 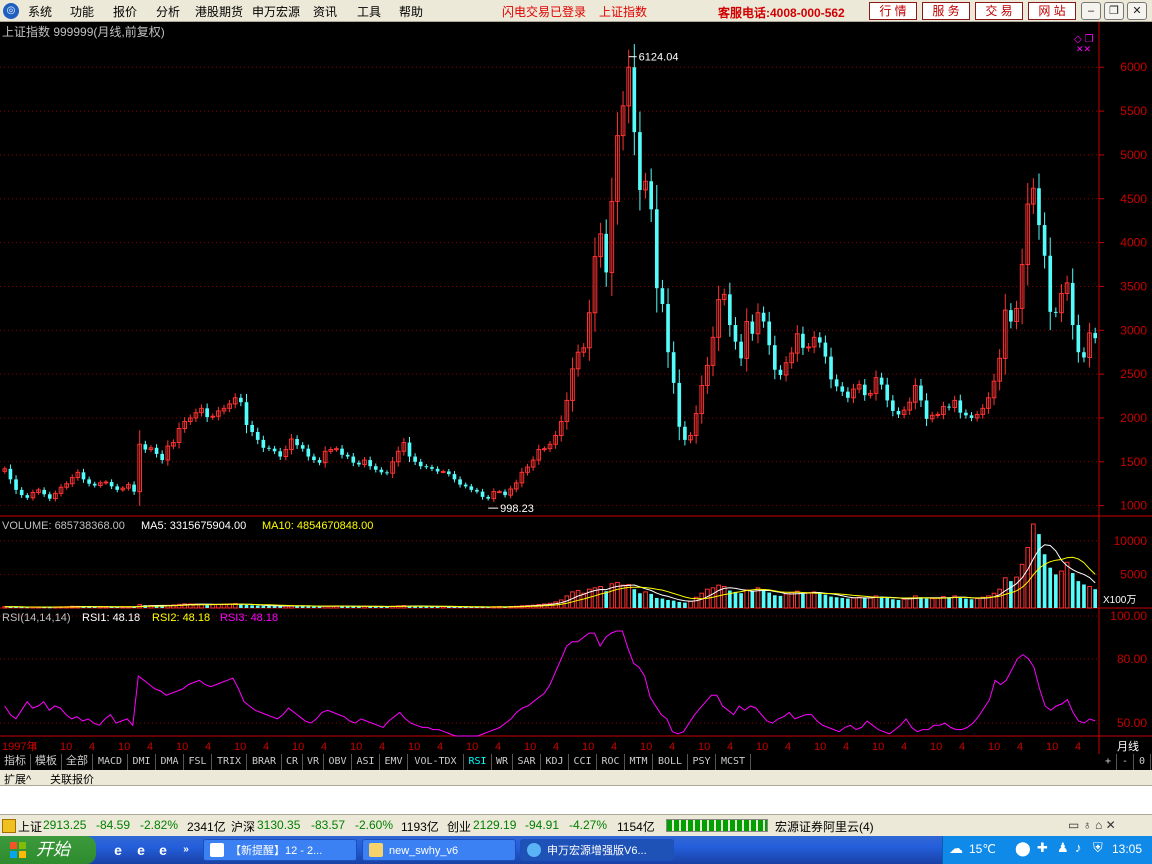 What do you see at coordinates (478, 762) in the screenshot?
I see `tab-rsi: RSI` at bounding box center [478, 762].